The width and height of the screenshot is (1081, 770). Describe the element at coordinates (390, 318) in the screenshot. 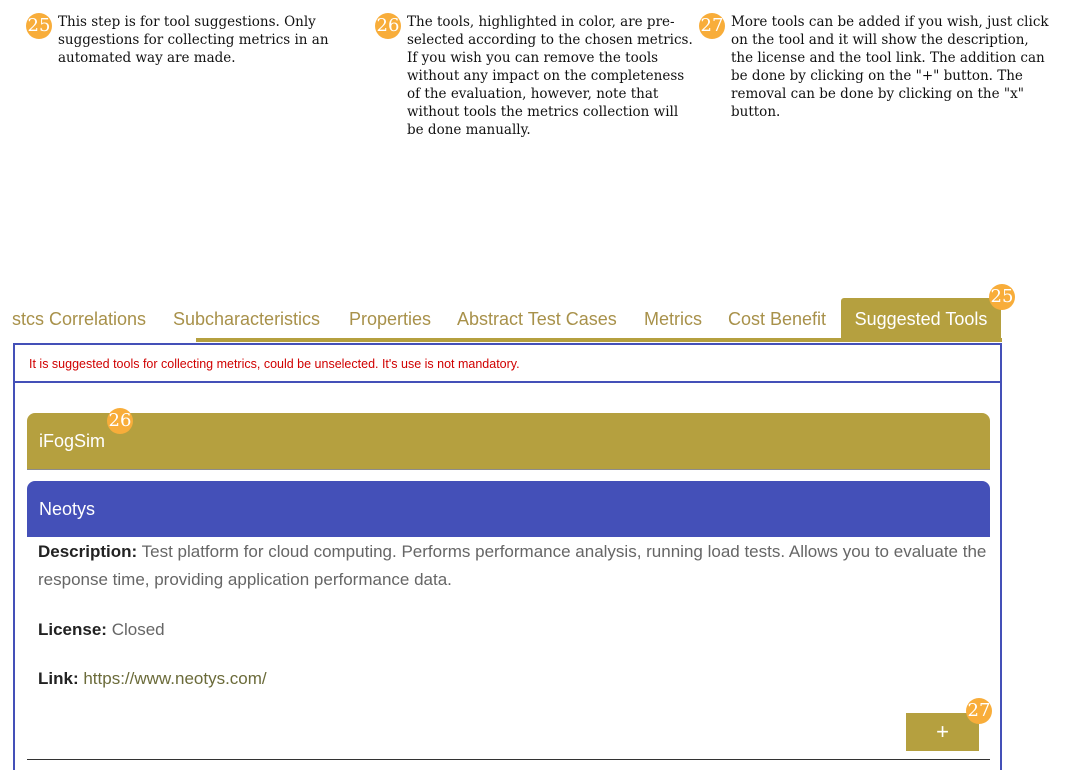

I see `tab-properties: Properties` at that location.